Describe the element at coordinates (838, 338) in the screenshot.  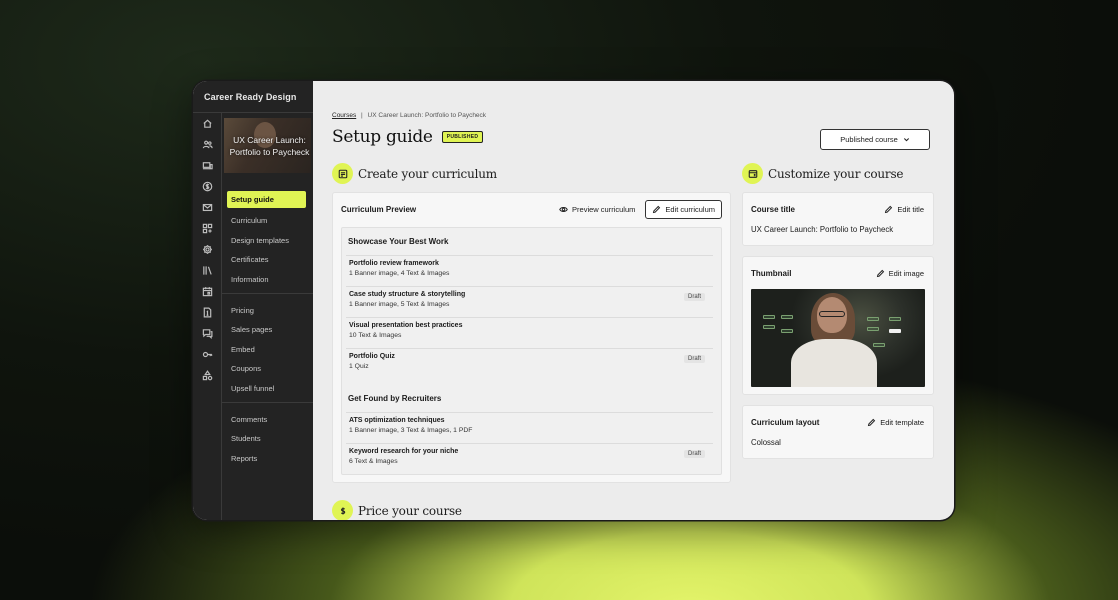
I see `thumbnail-image` at that location.